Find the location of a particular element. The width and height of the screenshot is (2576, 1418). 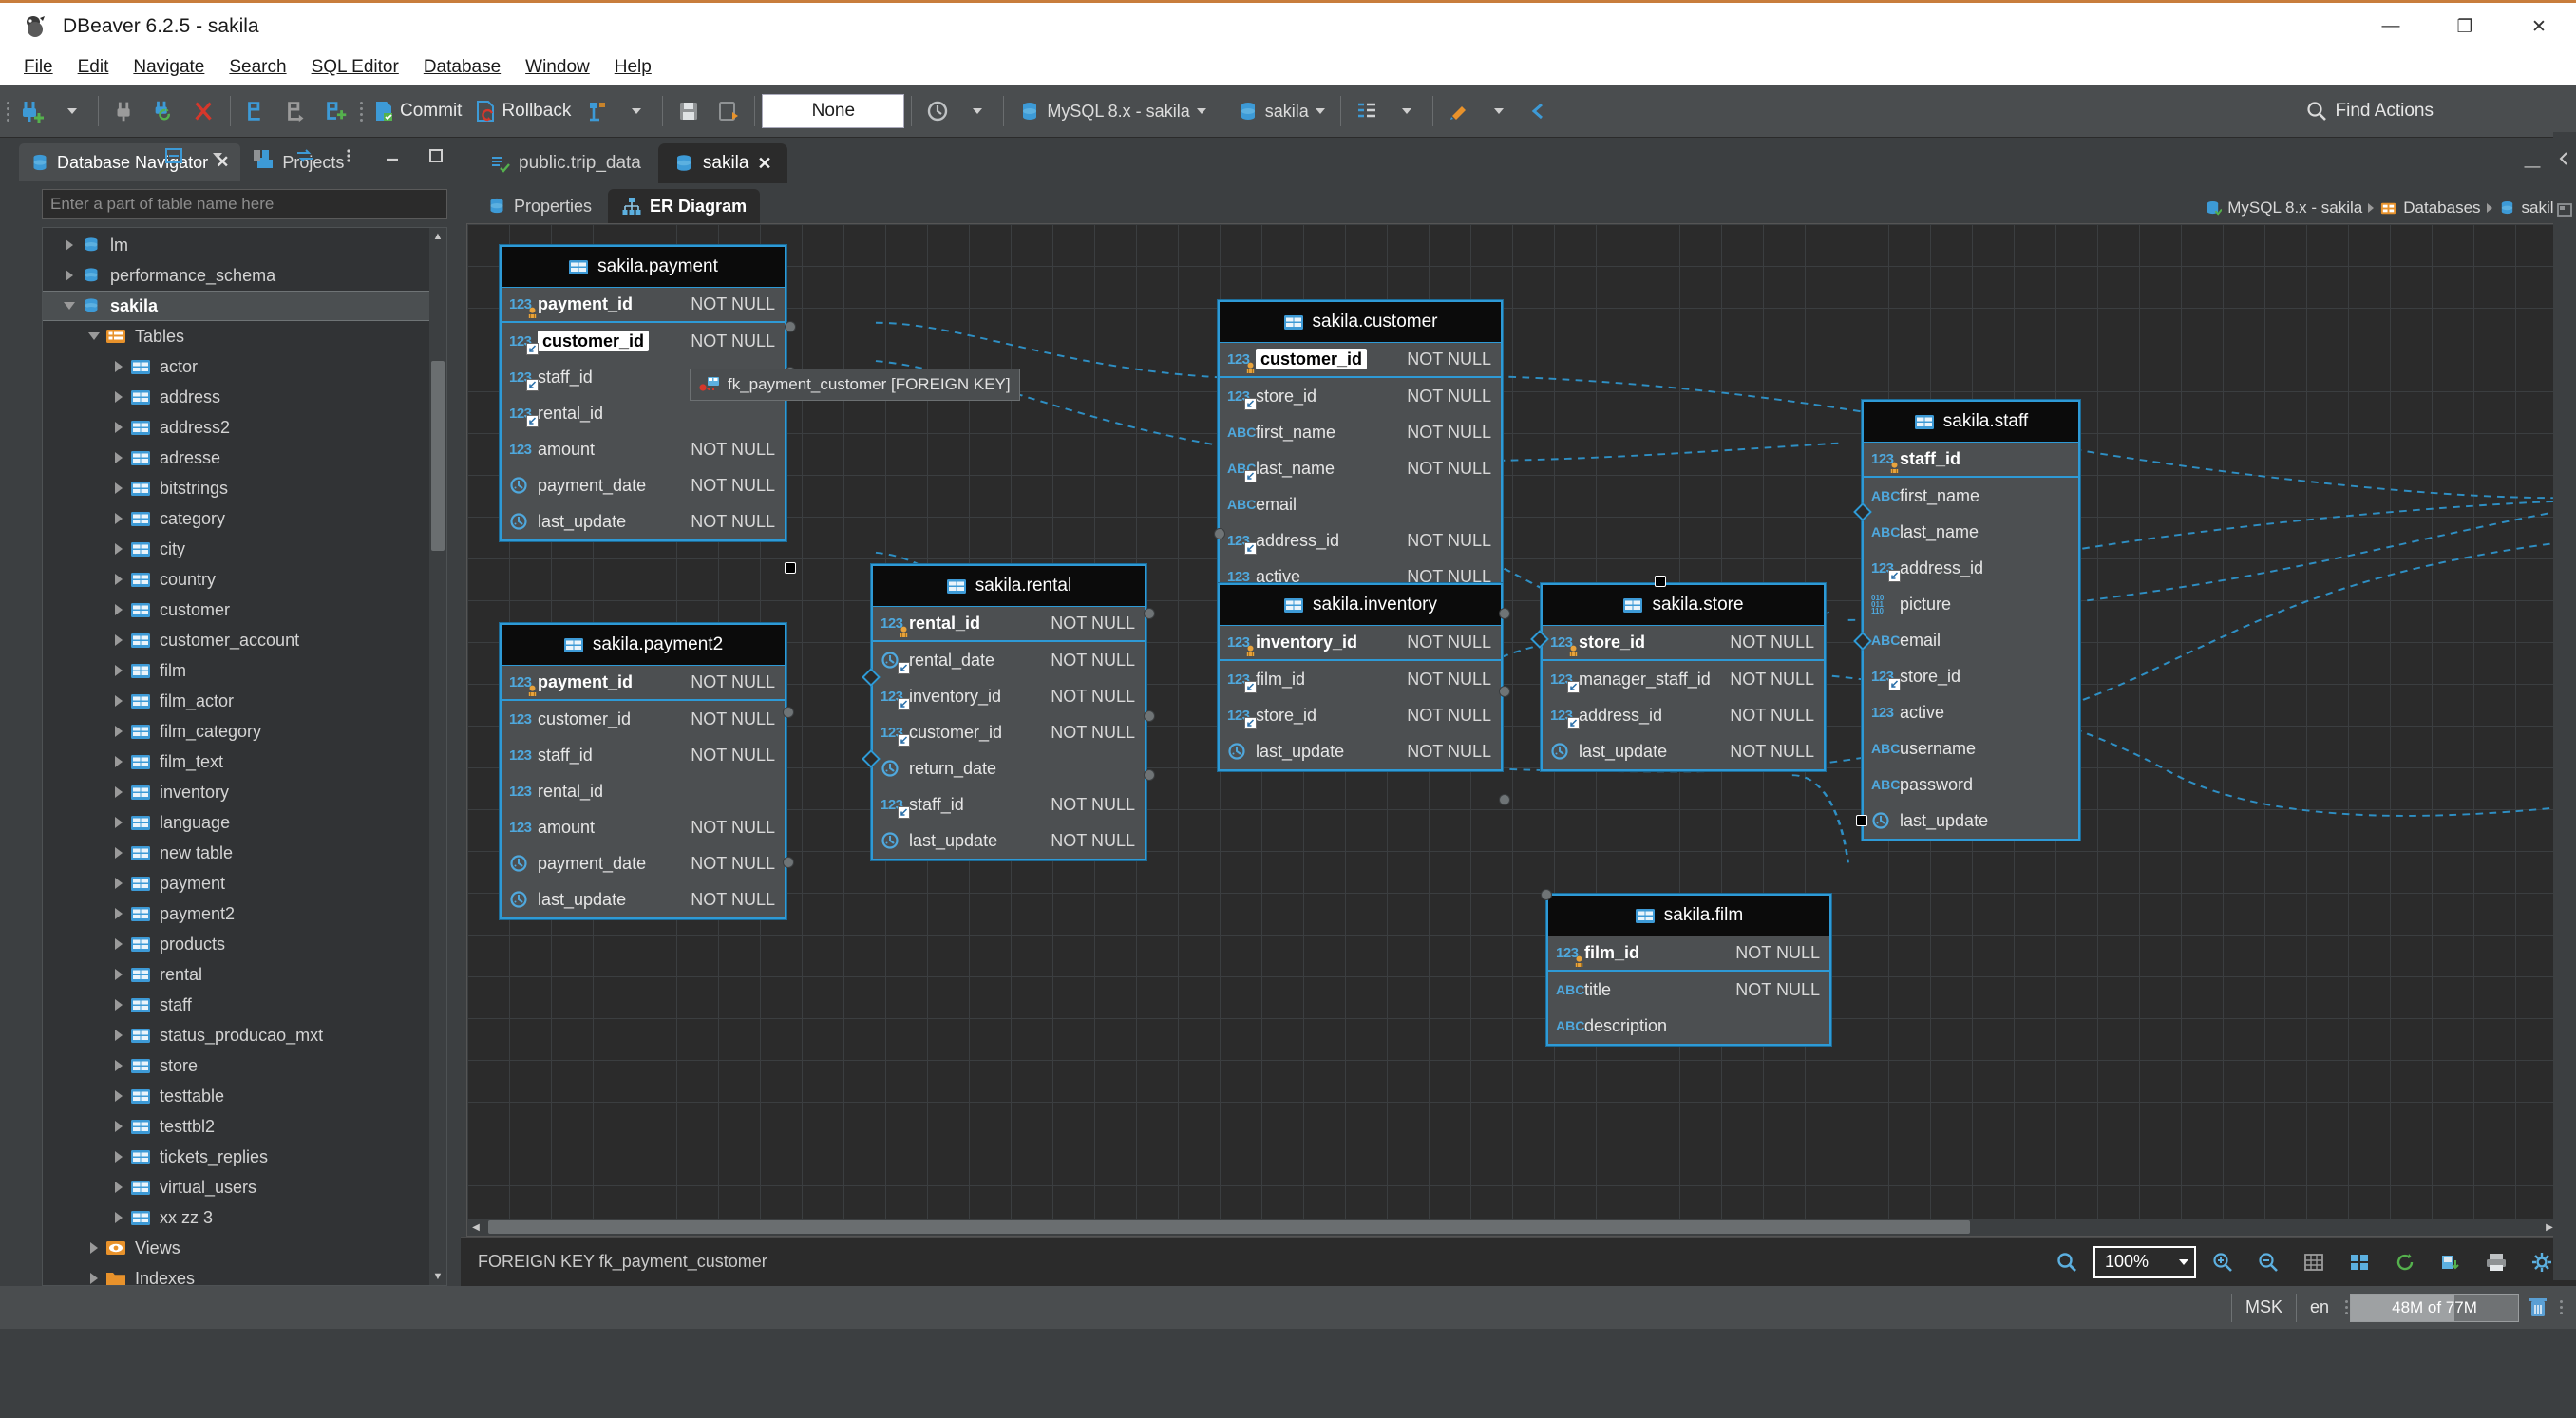

er-column-name: description is located at coordinates (1693, 1026).